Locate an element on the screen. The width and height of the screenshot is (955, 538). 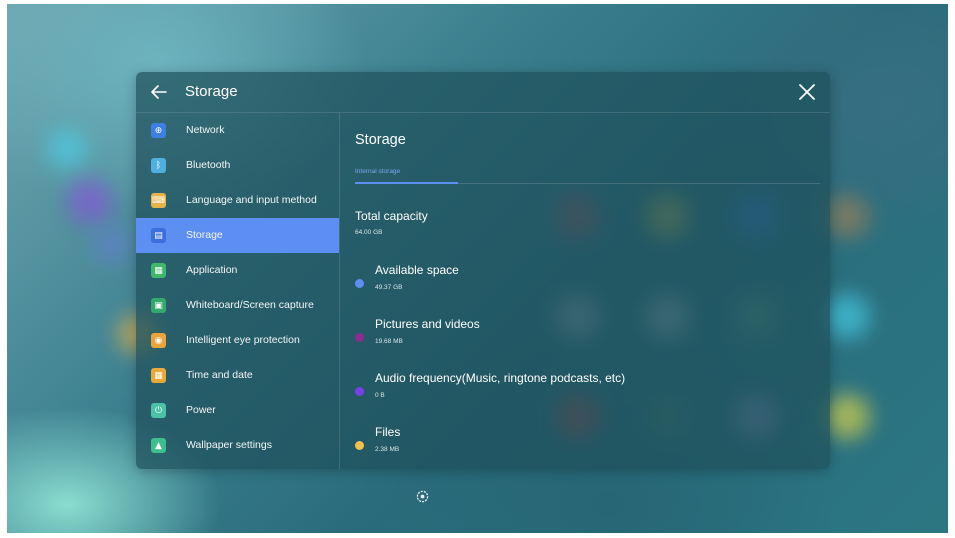
sidebar-item-label: Application is located at coordinates (212, 270).